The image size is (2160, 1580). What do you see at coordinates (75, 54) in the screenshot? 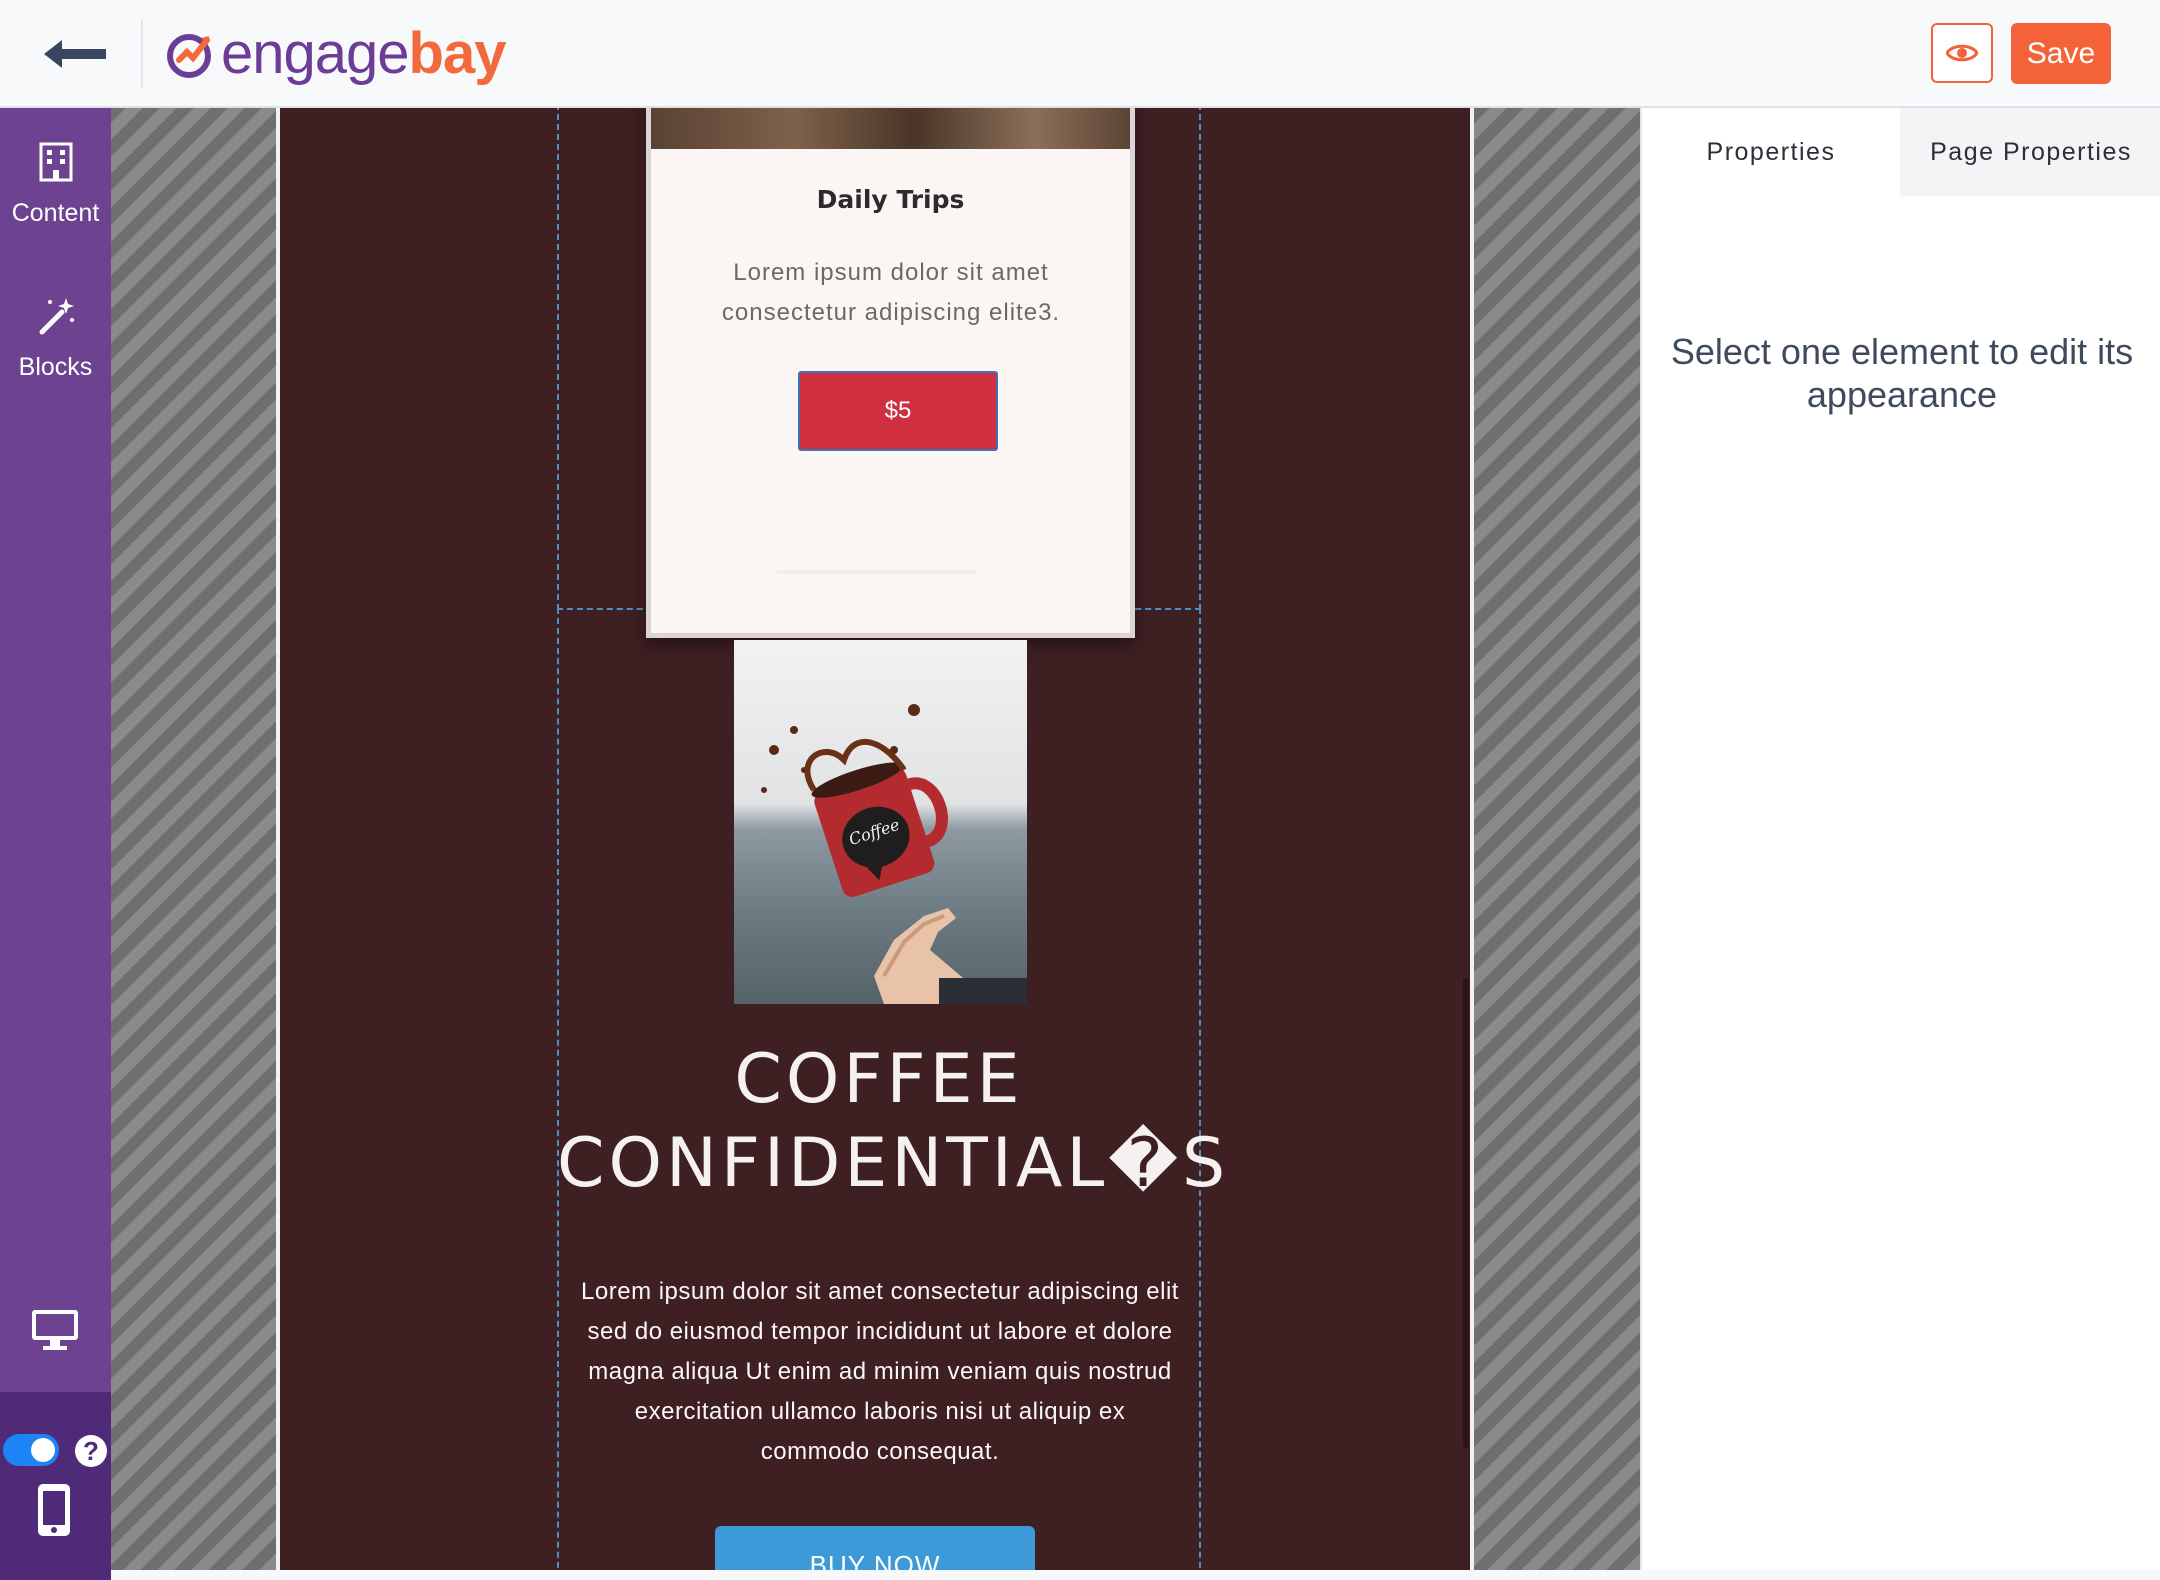
I see `arrow-left-icon` at bounding box center [75, 54].